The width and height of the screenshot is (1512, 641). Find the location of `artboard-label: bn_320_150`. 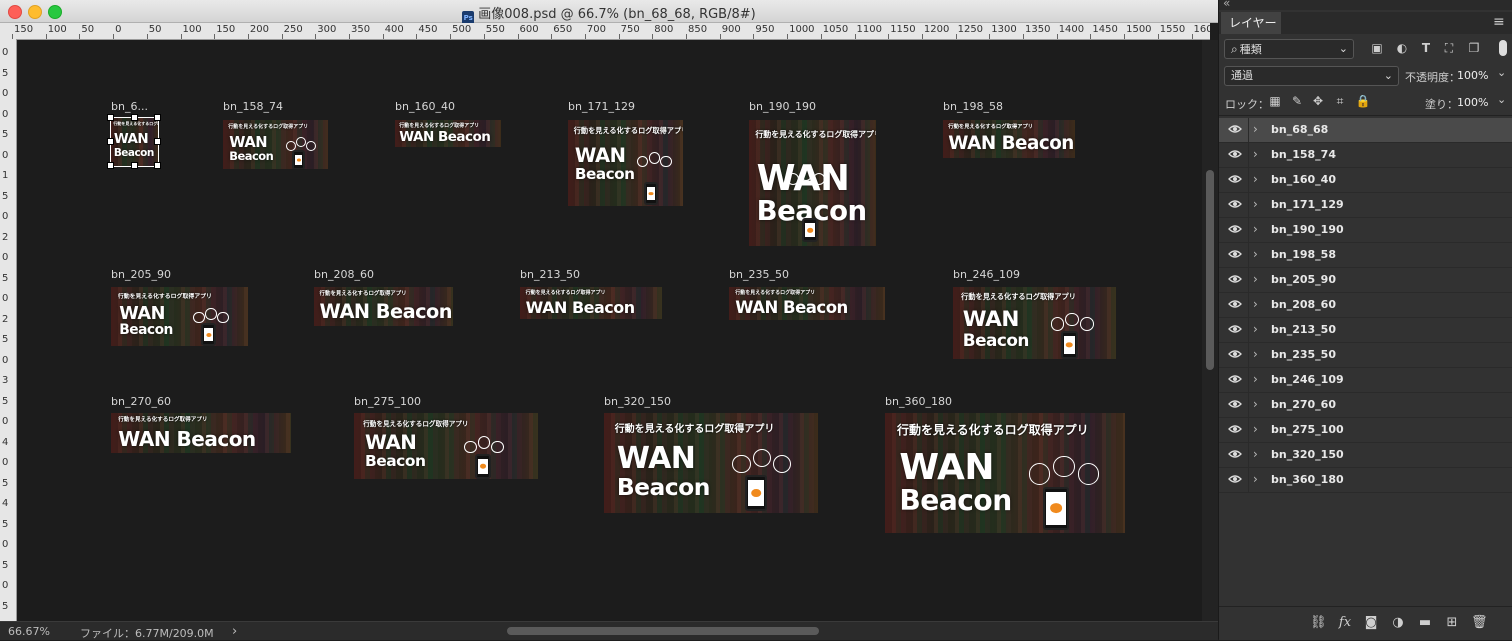

artboard-label: bn_320_150 is located at coordinates (637, 401).